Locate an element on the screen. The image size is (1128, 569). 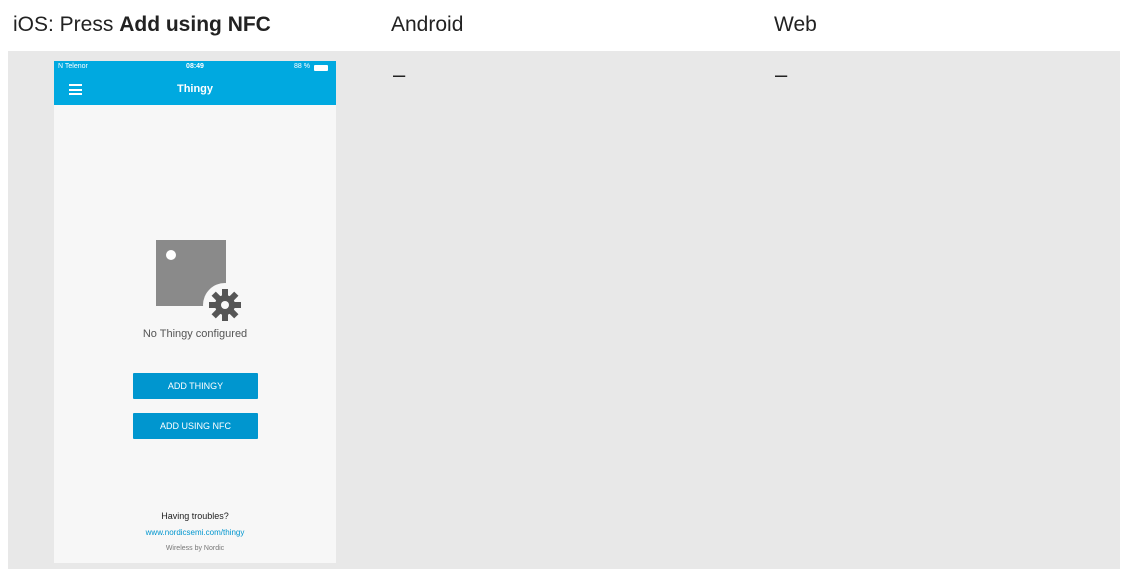
table-header-row: iOS: Press Add using NFC Android Web is located at coordinates (564, 25).